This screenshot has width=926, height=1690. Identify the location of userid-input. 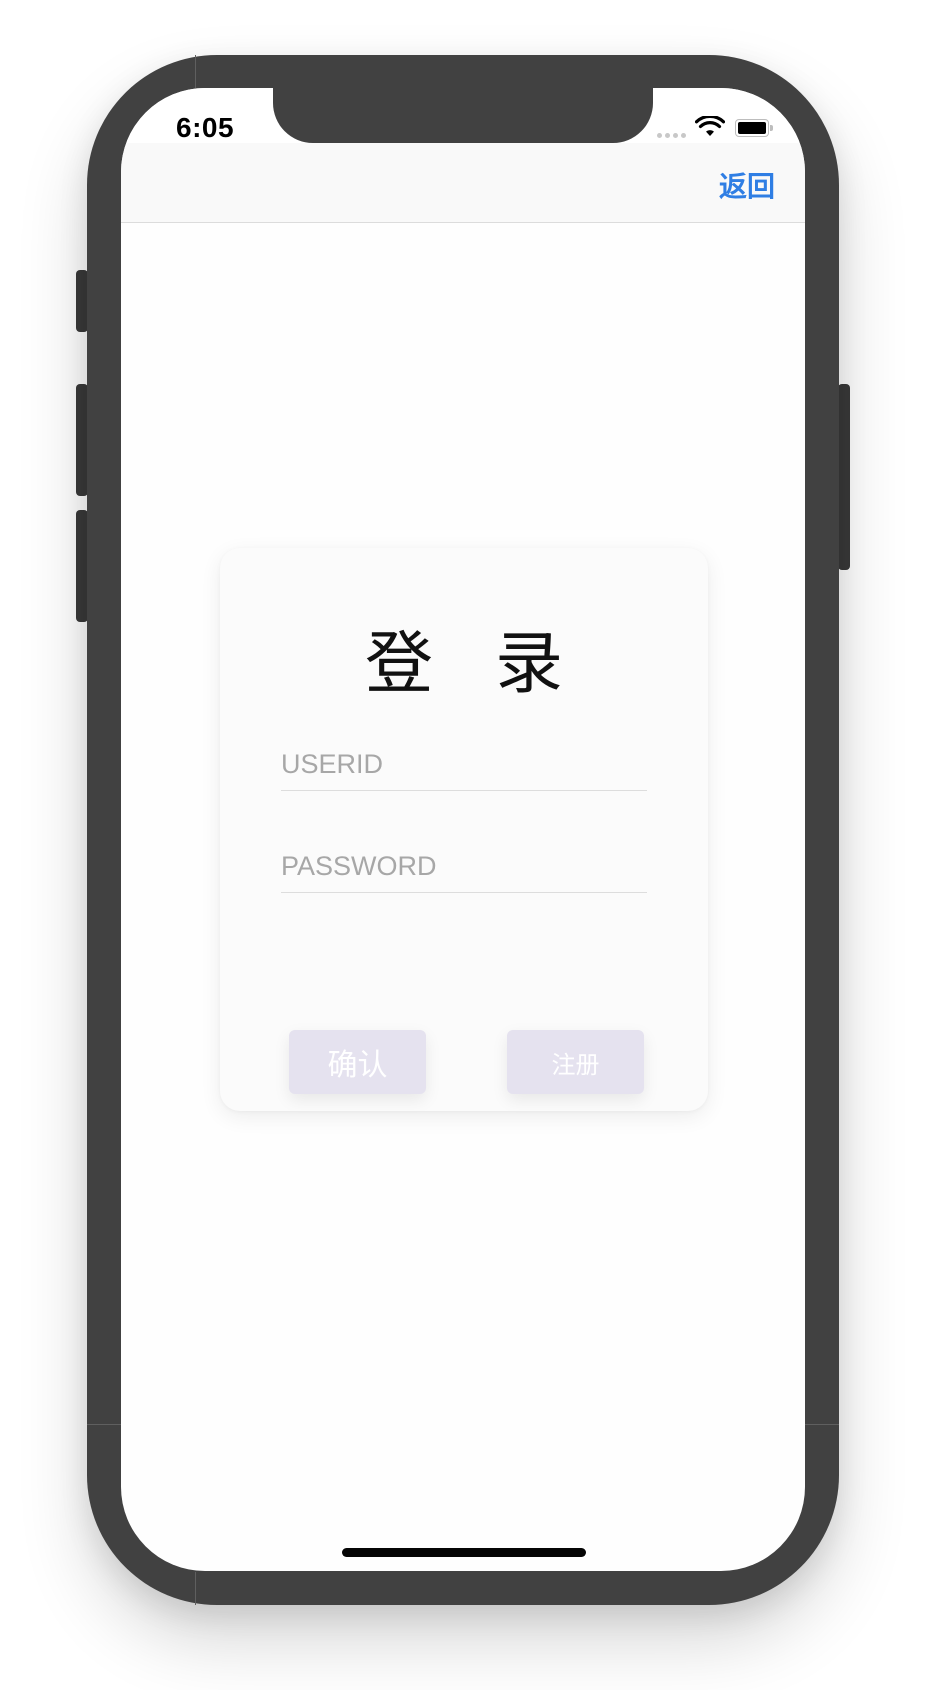
(464, 764).